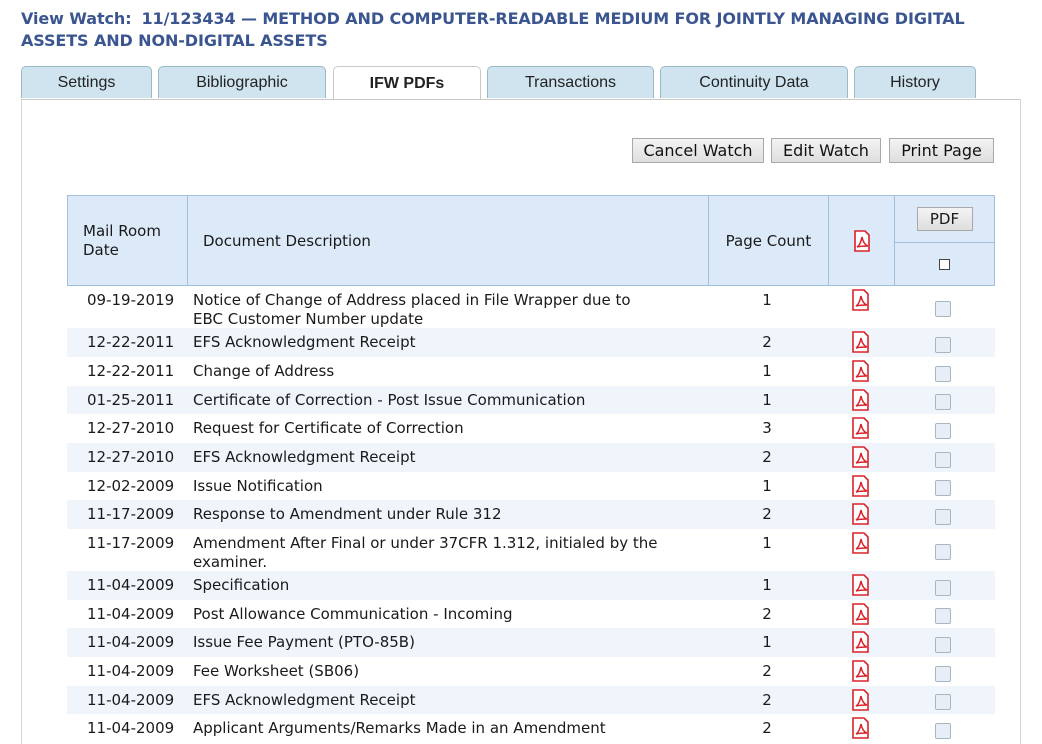 The width and height of the screenshot is (1042, 744). I want to click on download-pdf-button: PDF, so click(944, 219).